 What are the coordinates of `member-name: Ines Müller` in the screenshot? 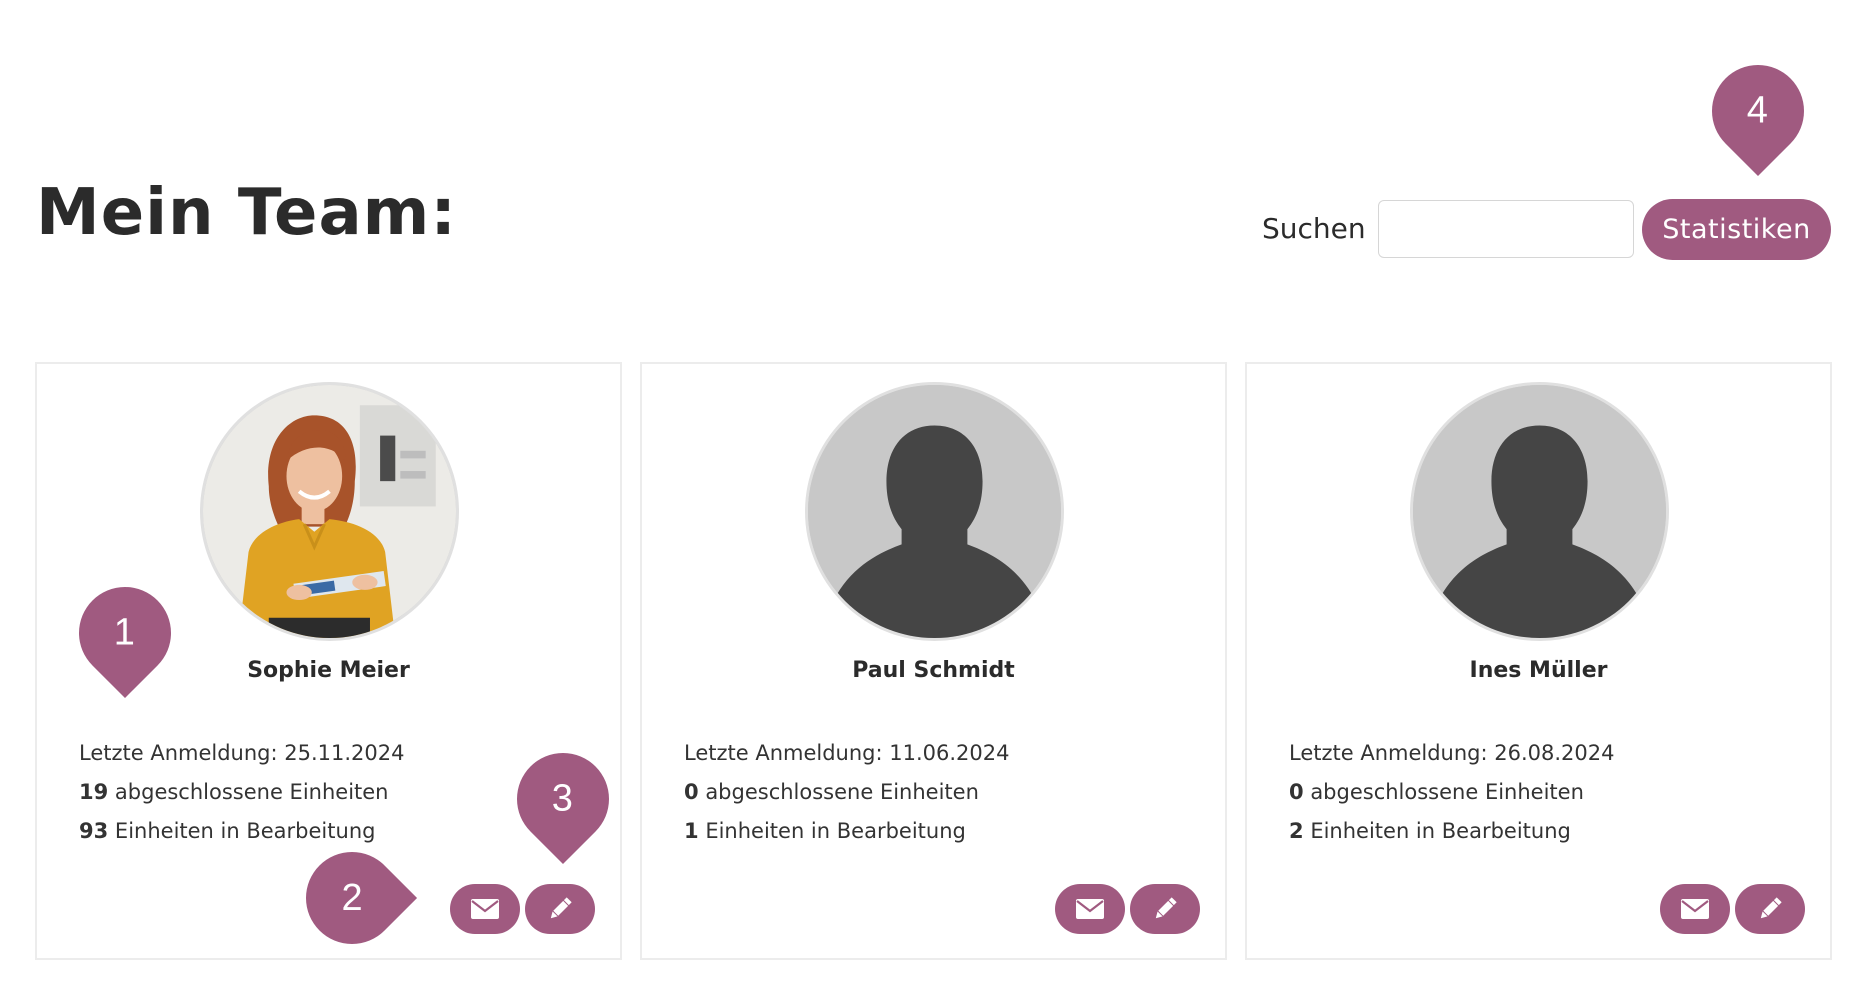 It's located at (1538, 670).